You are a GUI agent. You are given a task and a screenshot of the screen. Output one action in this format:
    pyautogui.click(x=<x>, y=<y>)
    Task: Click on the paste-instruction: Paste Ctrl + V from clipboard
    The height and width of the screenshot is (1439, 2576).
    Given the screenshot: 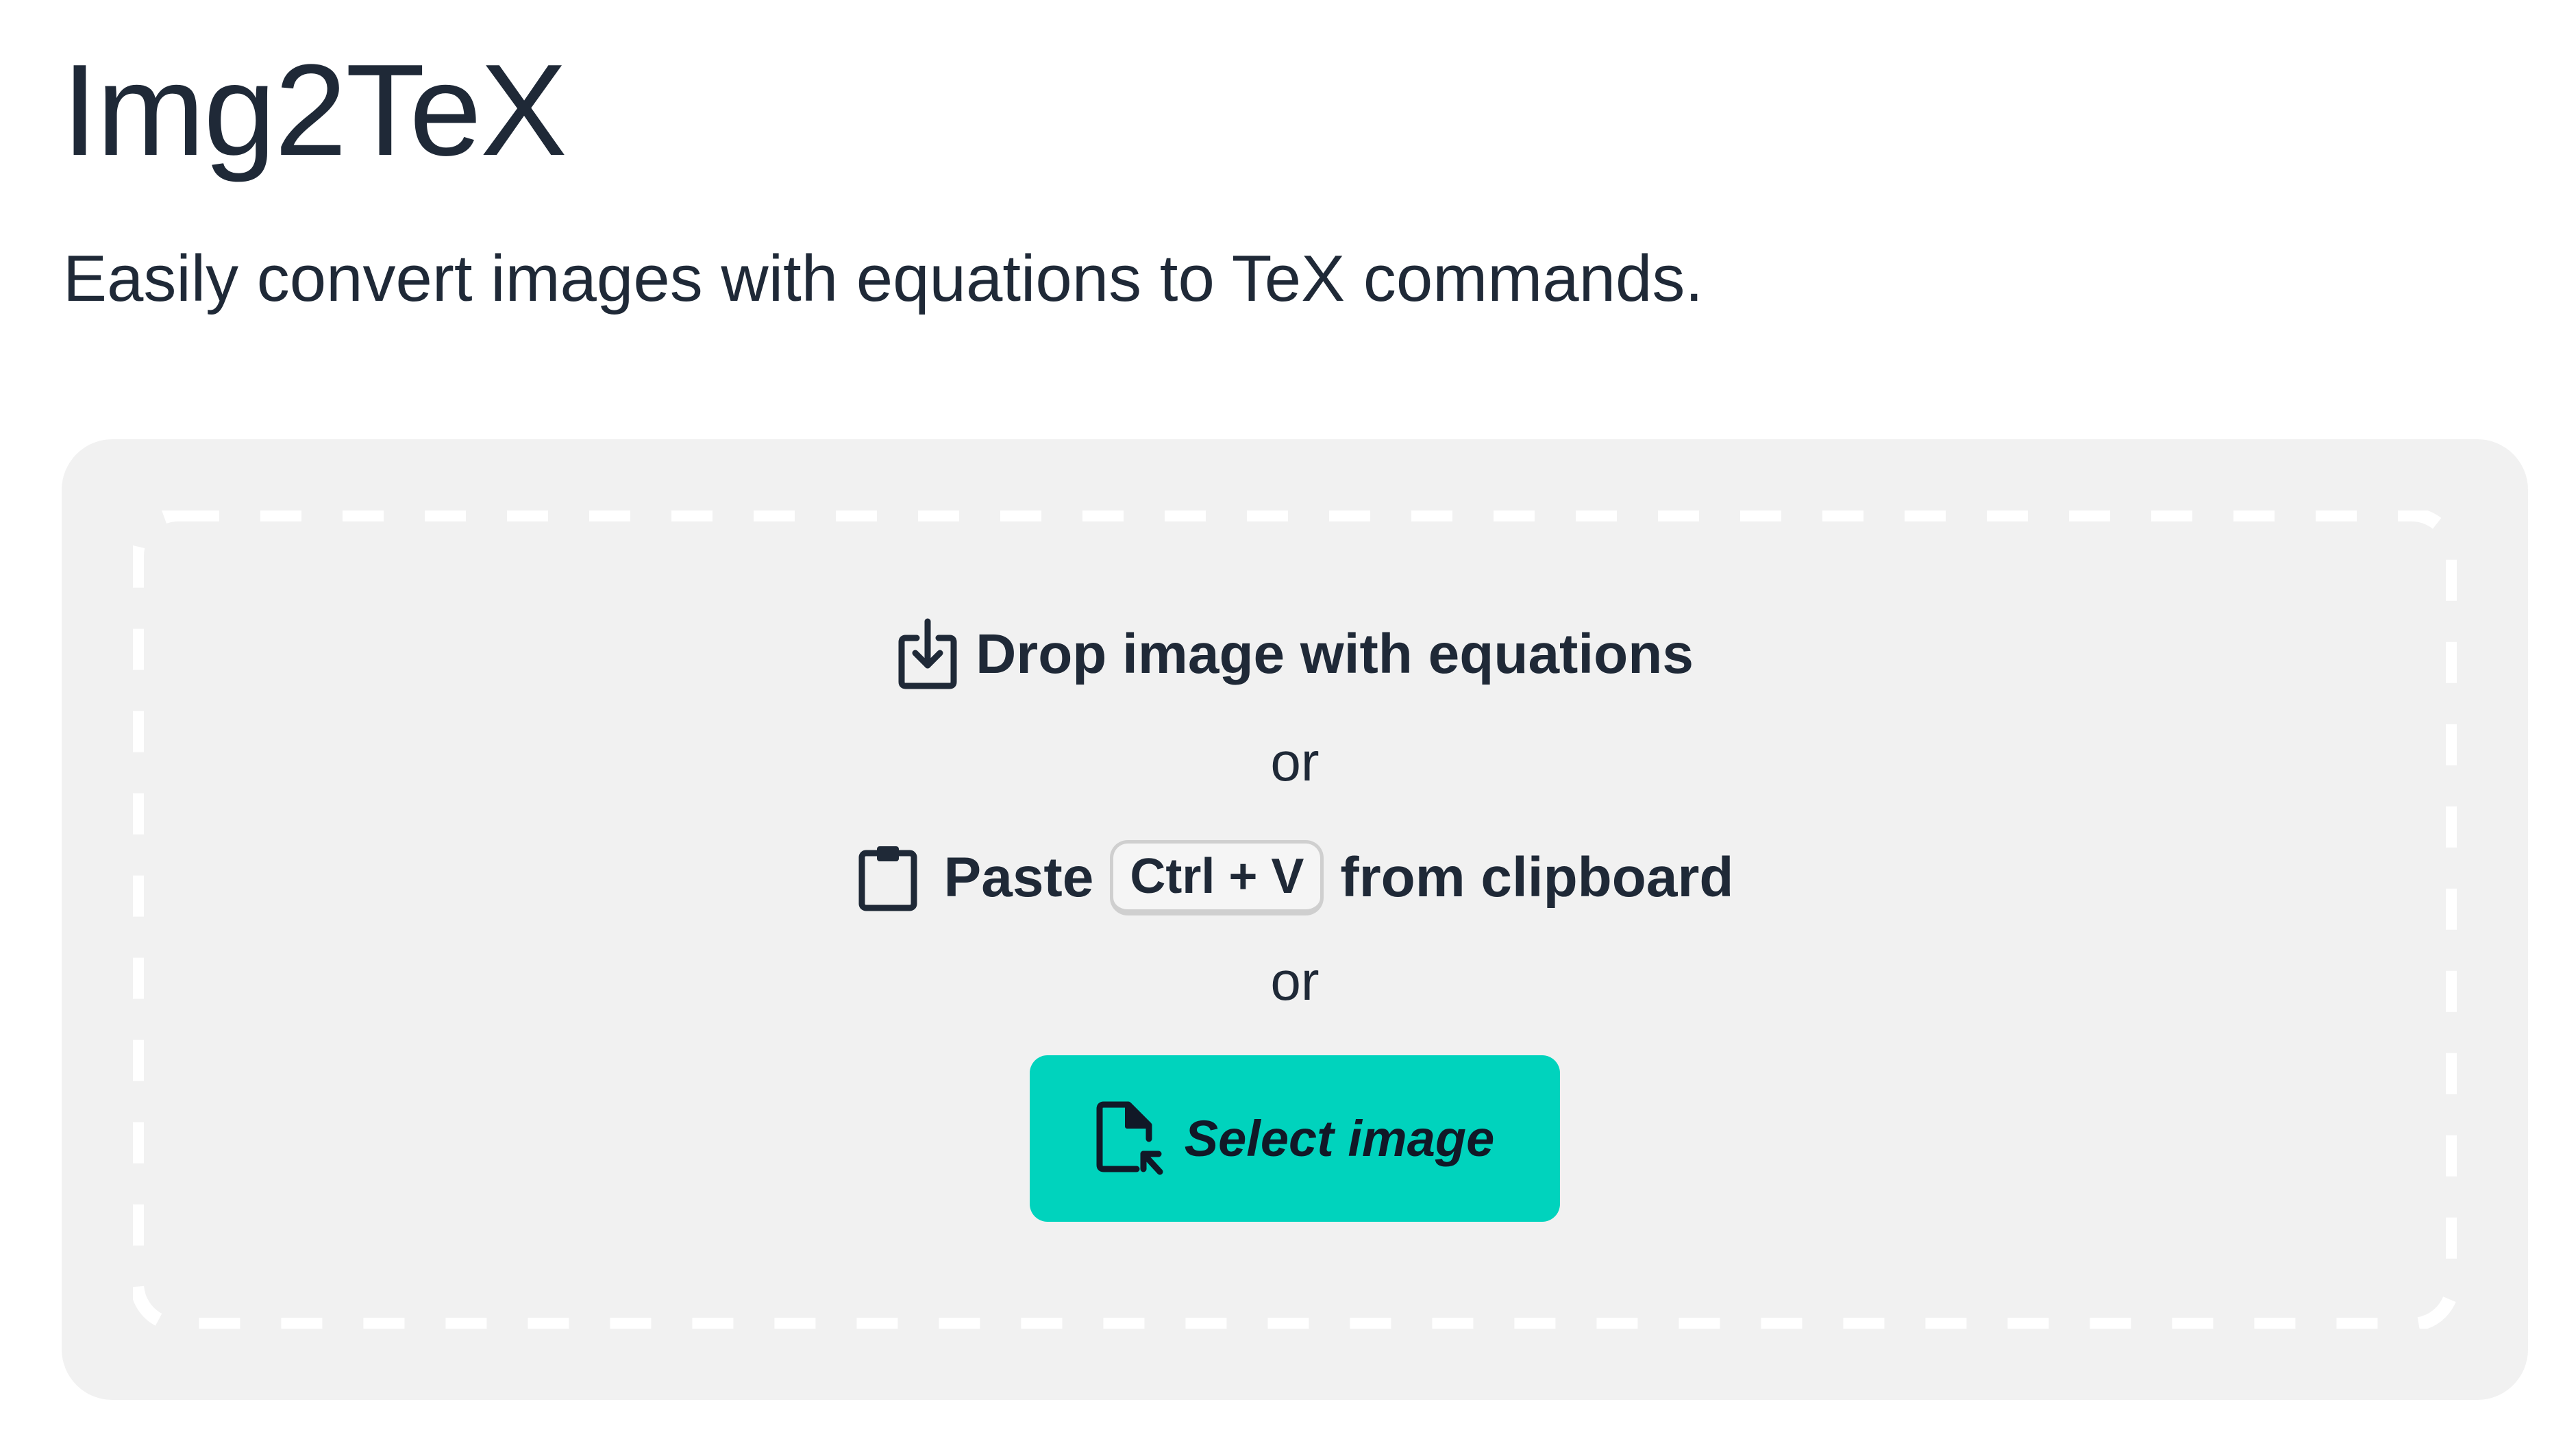 What is the action you would take?
    pyautogui.click(x=1295, y=878)
    